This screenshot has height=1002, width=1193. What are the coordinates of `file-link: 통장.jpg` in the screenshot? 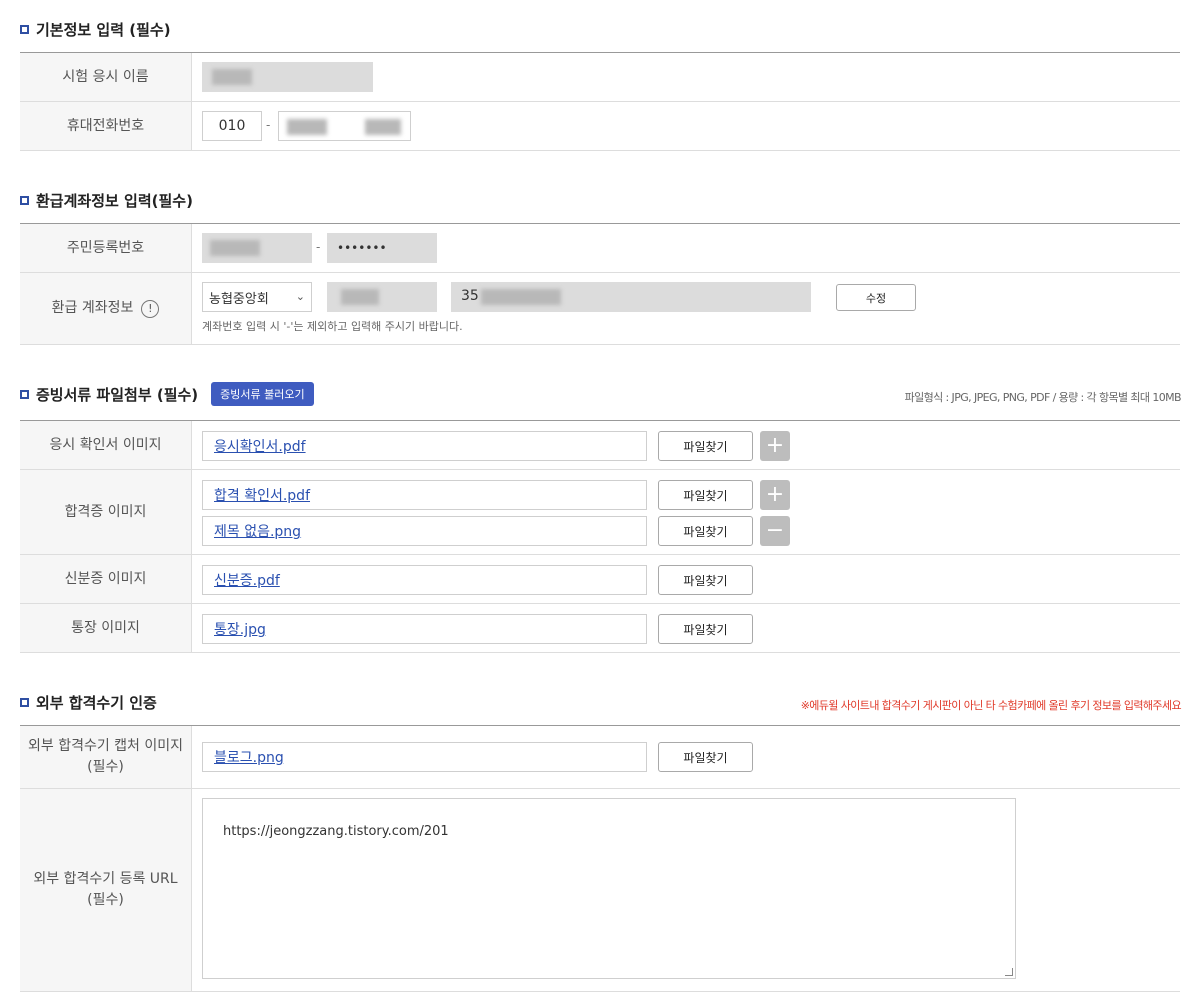 It's located at (240, 629).